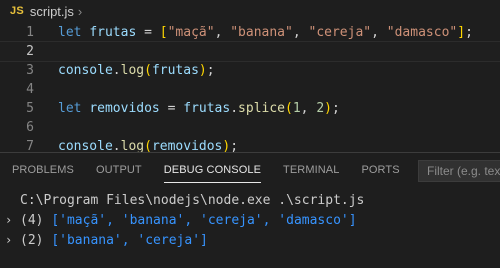 The height and width of the screenshot is (268, 500). I want to click on code-line: 6, so click(250, 127).